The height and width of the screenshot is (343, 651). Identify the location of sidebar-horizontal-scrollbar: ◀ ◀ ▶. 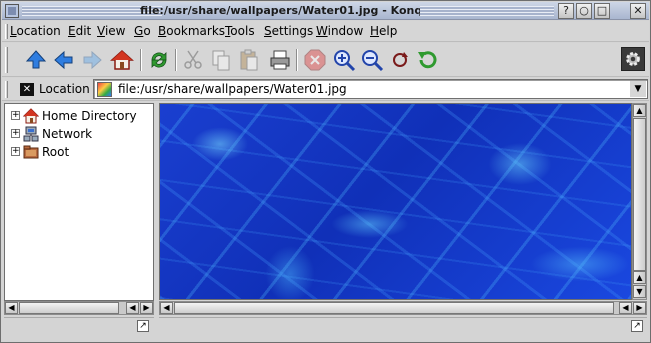
(79, 308).